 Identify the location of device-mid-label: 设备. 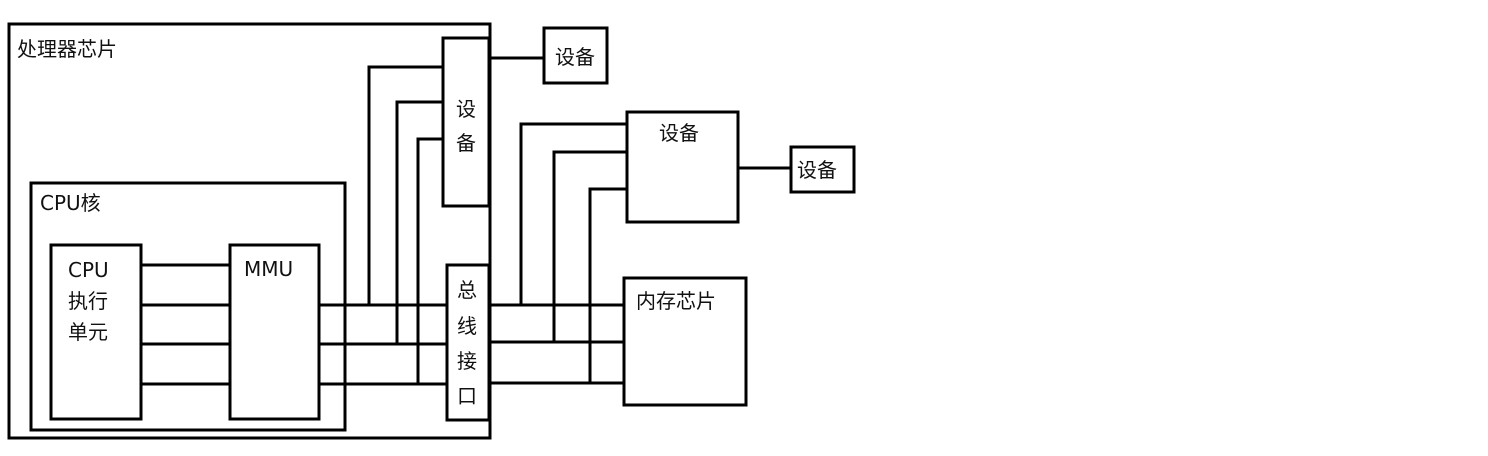
(679, 133).